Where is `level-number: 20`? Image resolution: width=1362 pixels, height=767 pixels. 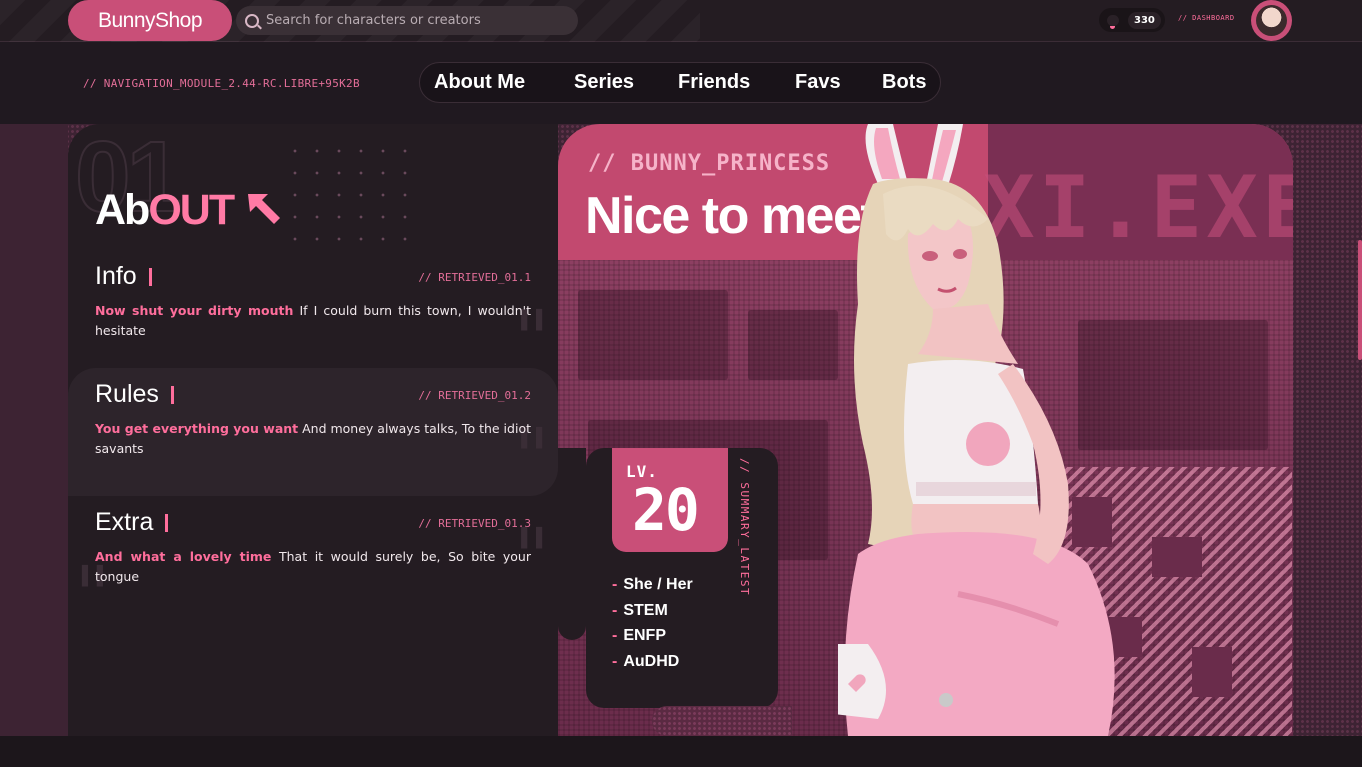 level-number: 20 is located at coordinates (666, 510).